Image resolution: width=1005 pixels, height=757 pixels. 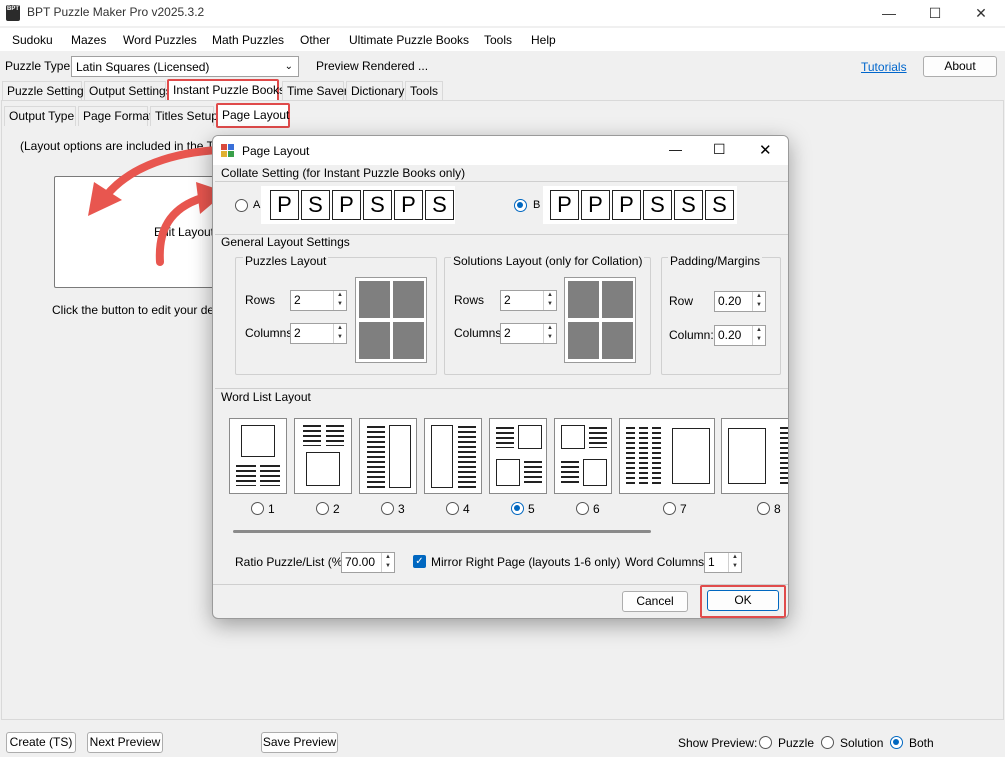 I want to click on puzzles-layout-label: Puzzles Layout, so click(x=286, y=261).